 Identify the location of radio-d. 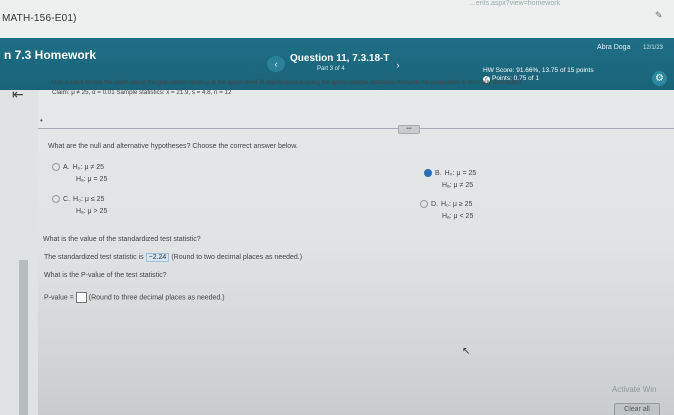
(424, 204).